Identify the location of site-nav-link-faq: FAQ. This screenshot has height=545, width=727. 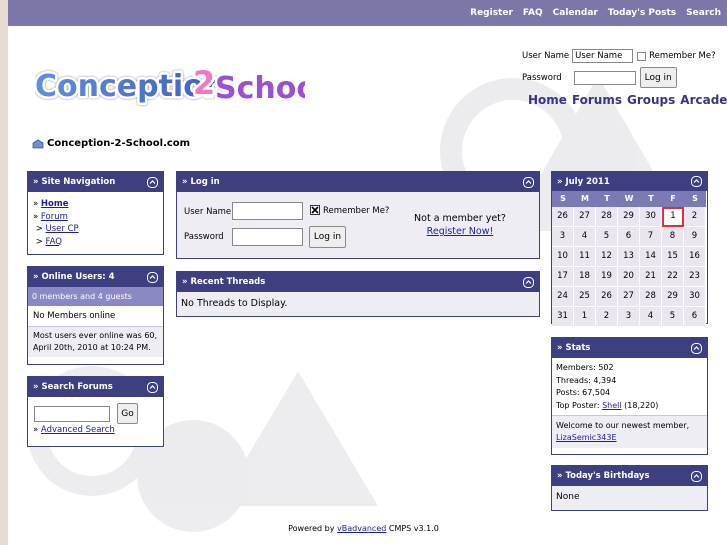
(54, 242).